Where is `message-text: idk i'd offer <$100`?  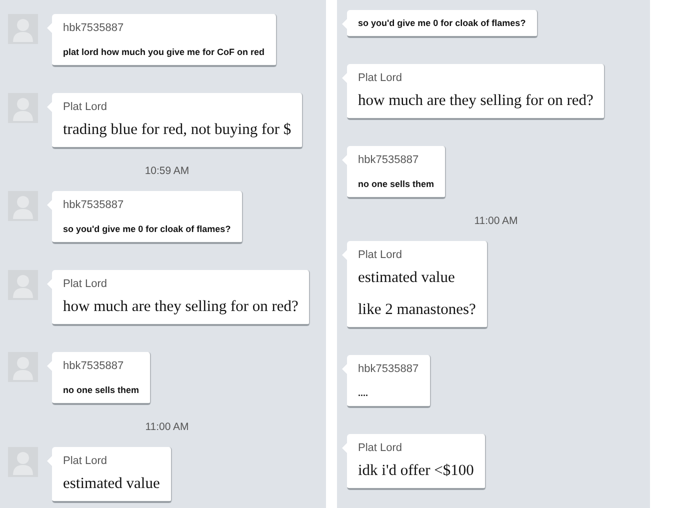
message-text: idk i'd offer <$100 is located at coordinates (416, 471).